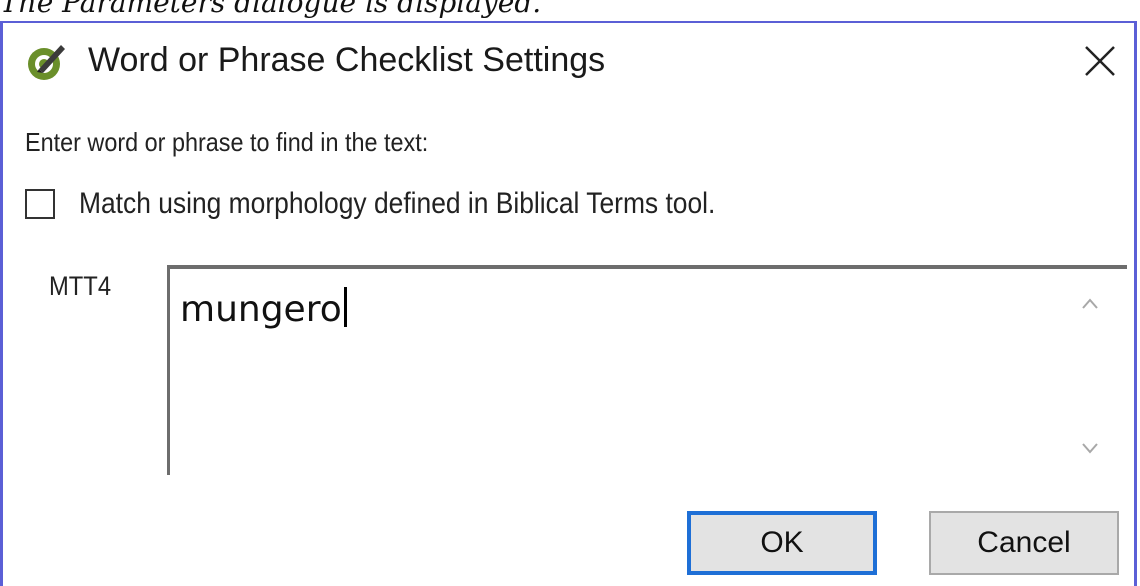 The width and height of the screenshot is (1140, 586). What do you see at coordinates (1024, 543) in the screenshot?
I see `cancel-button: Cancel` at bounding box center [1024, 543].